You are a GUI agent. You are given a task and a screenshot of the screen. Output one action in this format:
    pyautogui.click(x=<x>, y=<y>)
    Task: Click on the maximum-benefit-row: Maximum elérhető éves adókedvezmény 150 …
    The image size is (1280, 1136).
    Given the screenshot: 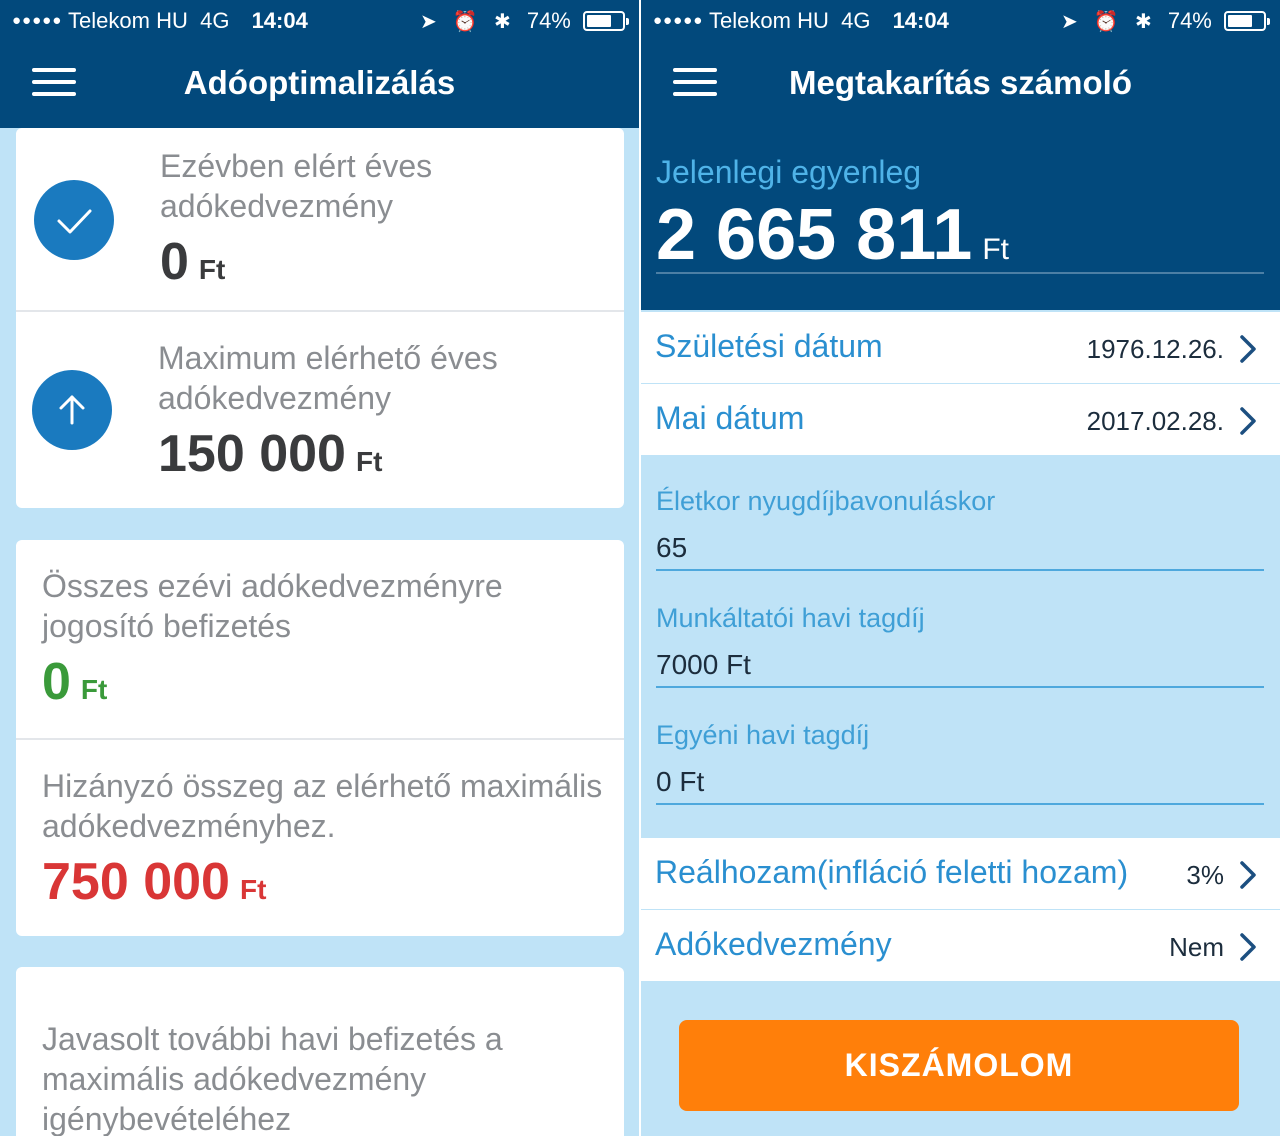 What is the action you would take?
    pyautogui.click(x=320, y=409)
    